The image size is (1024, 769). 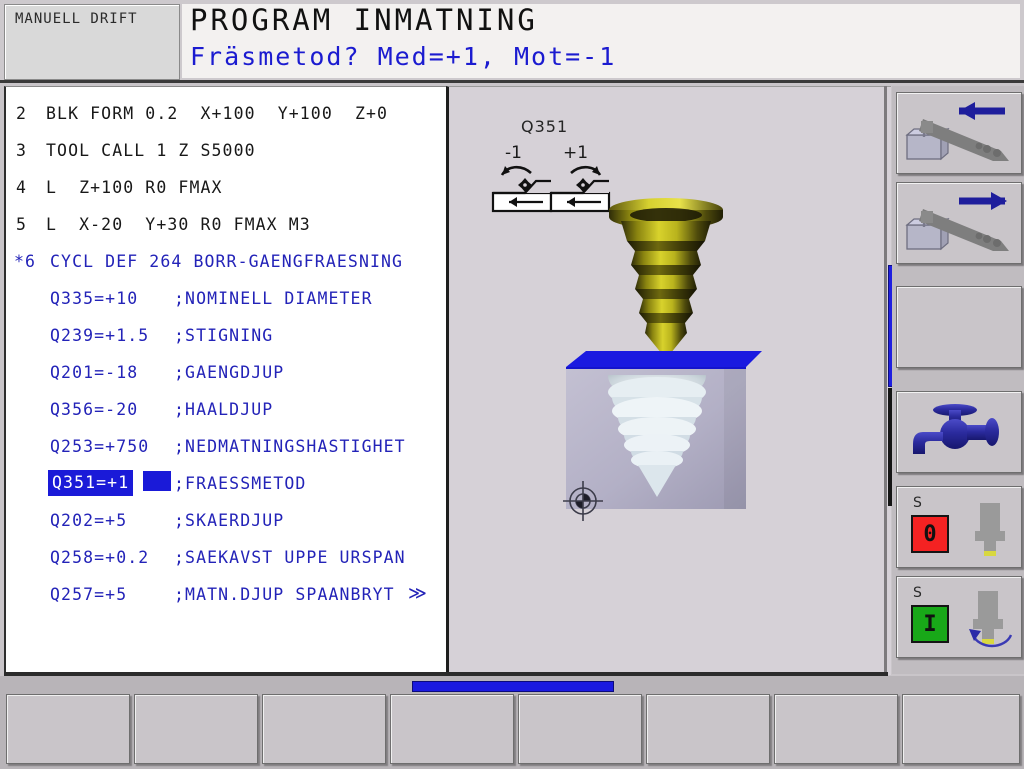 I want to click on program-param-row: Q202=+5 ;SKAERDJUP, so click(x=226, y=520).